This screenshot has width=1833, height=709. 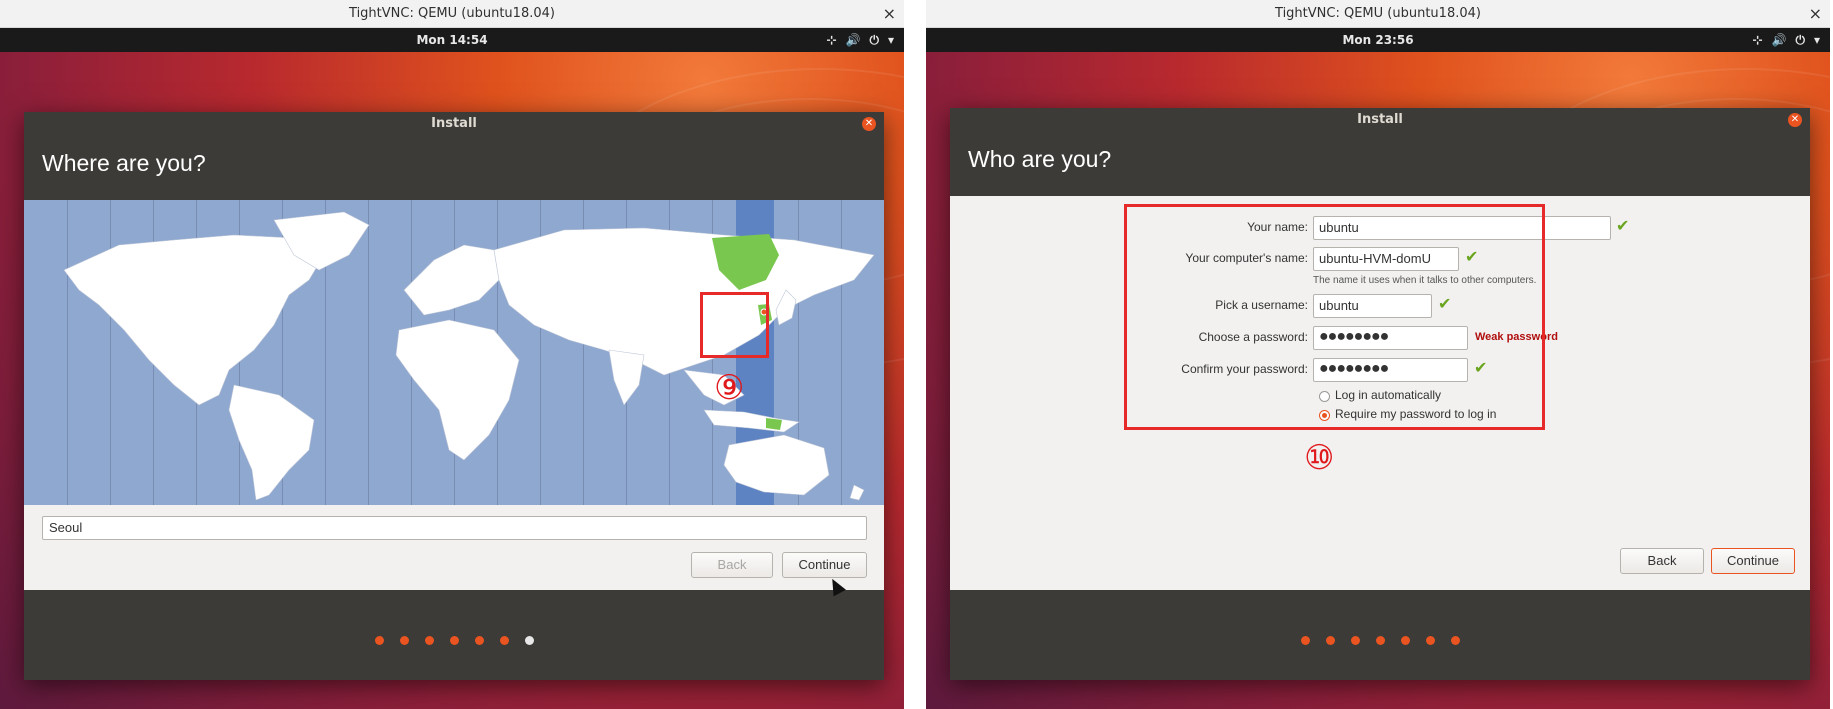 What do you see at coordinates (454, 528) in the screenshot?
I see `timezone-input: Seoul` at bounding box center [454, 528].